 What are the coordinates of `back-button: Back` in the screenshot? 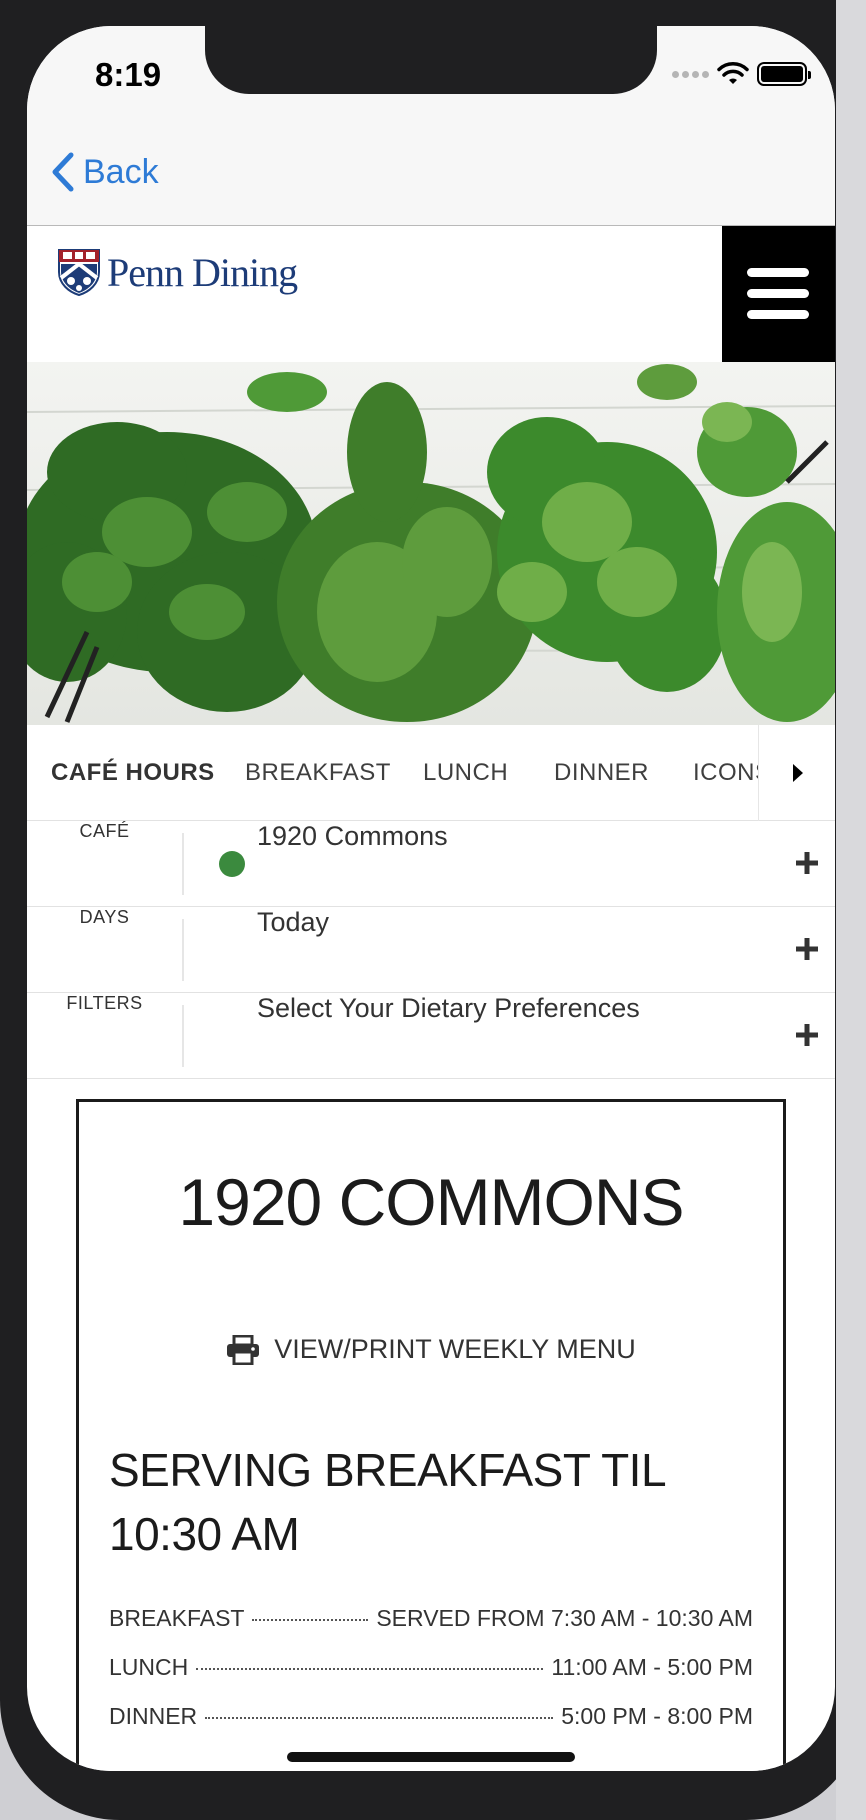 It's located at (105, 172).